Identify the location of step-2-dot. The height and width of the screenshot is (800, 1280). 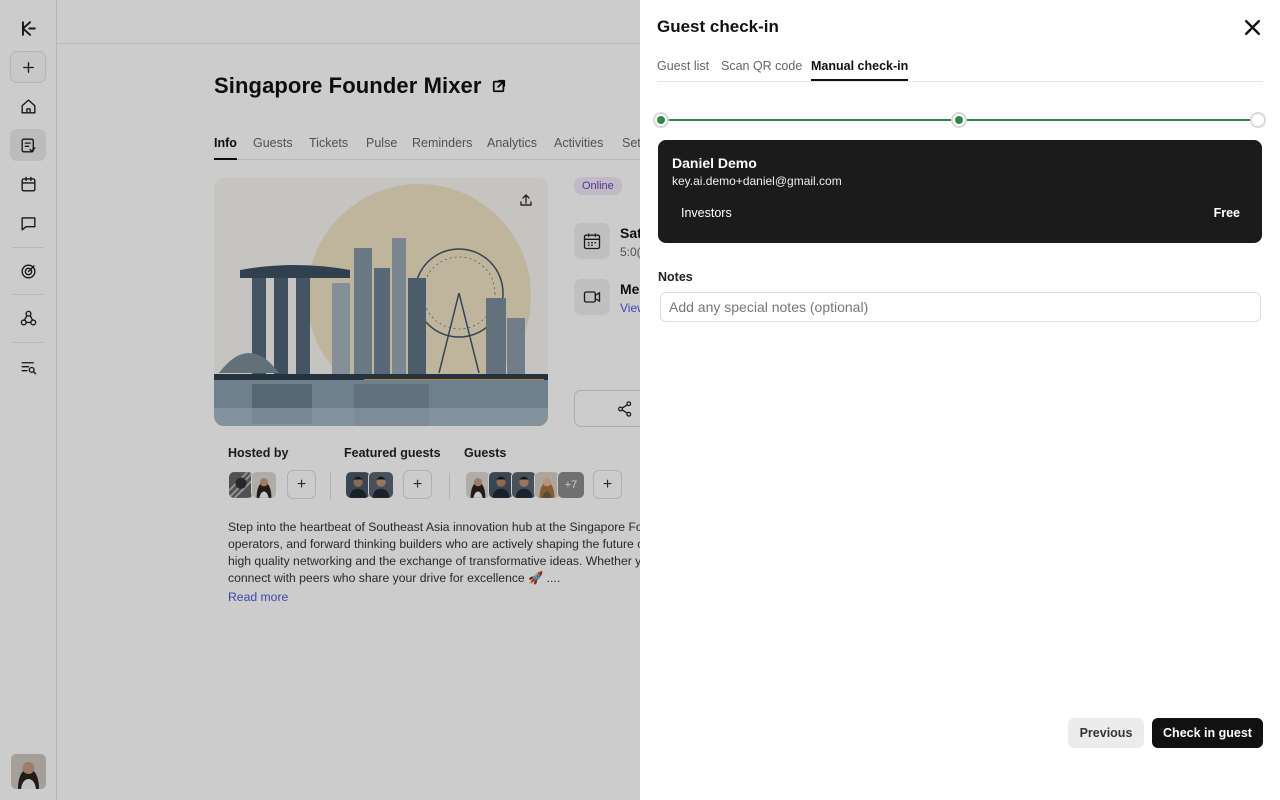
(959, 120).